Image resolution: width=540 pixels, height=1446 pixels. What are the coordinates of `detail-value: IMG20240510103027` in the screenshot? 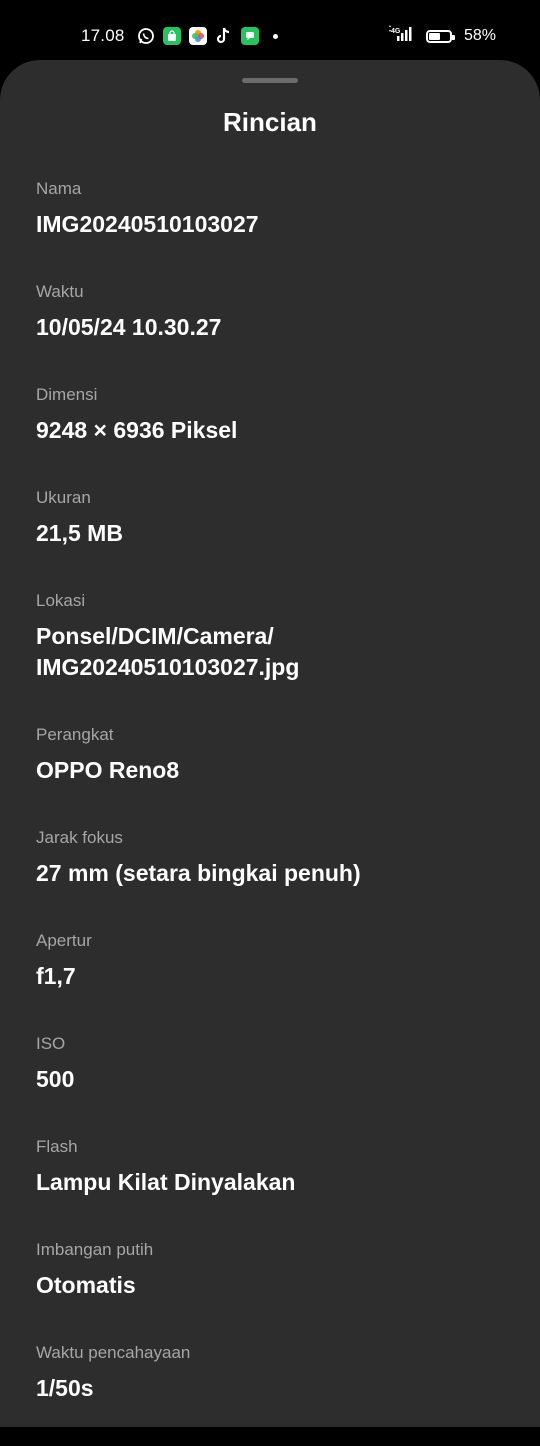 It's located at (147, 224).